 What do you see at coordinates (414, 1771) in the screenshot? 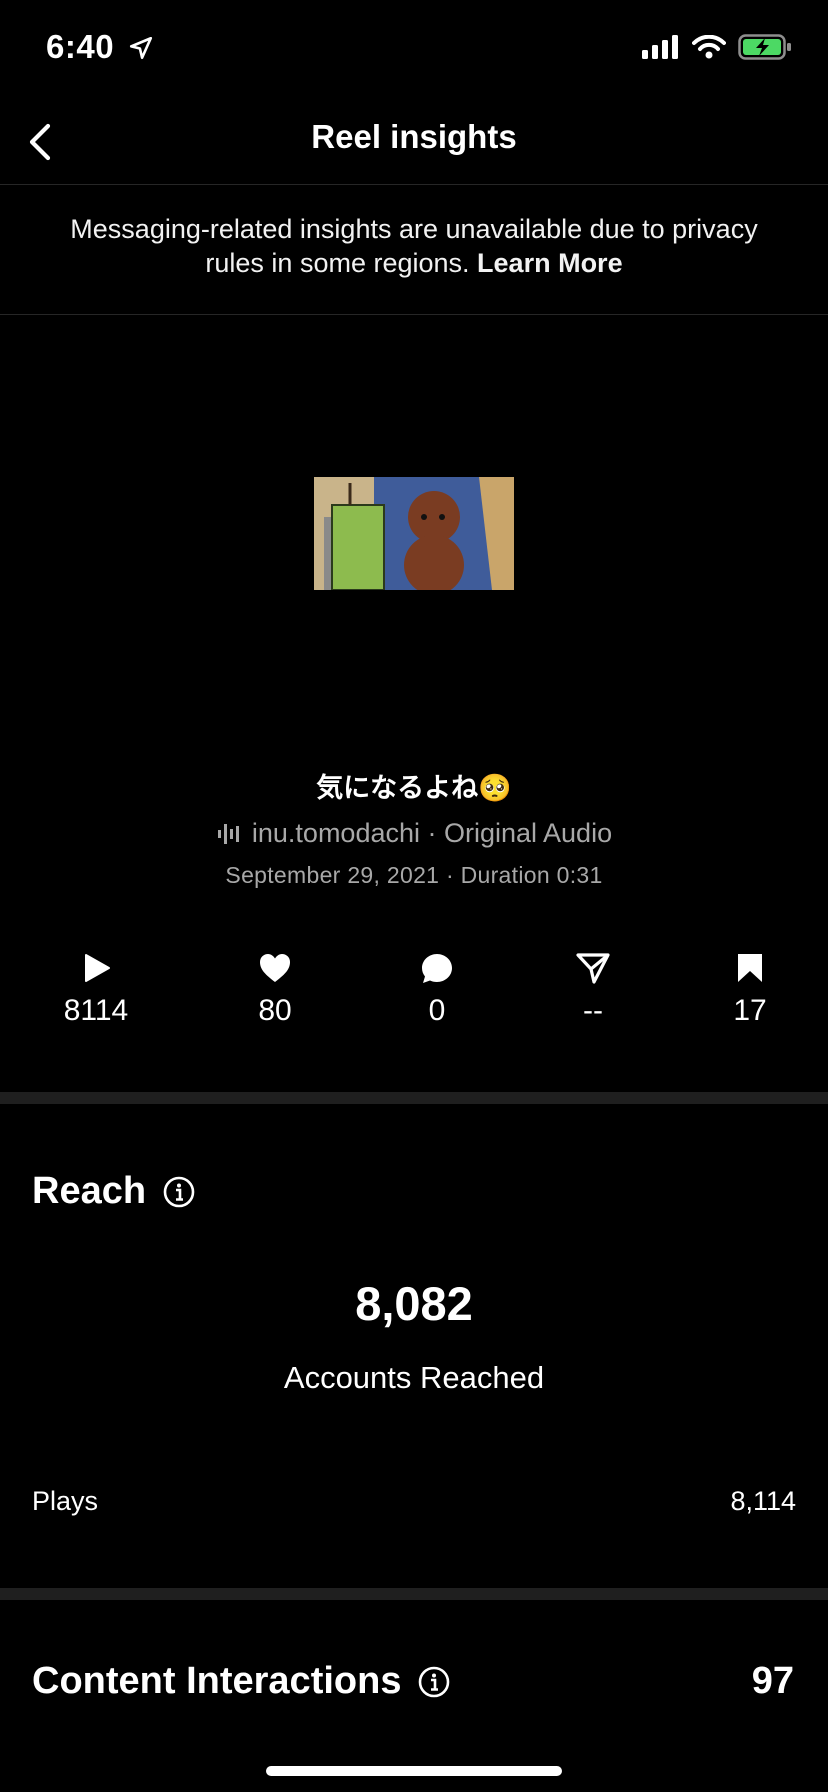
I see `home-indicator` at bounding box center [414, 1771].